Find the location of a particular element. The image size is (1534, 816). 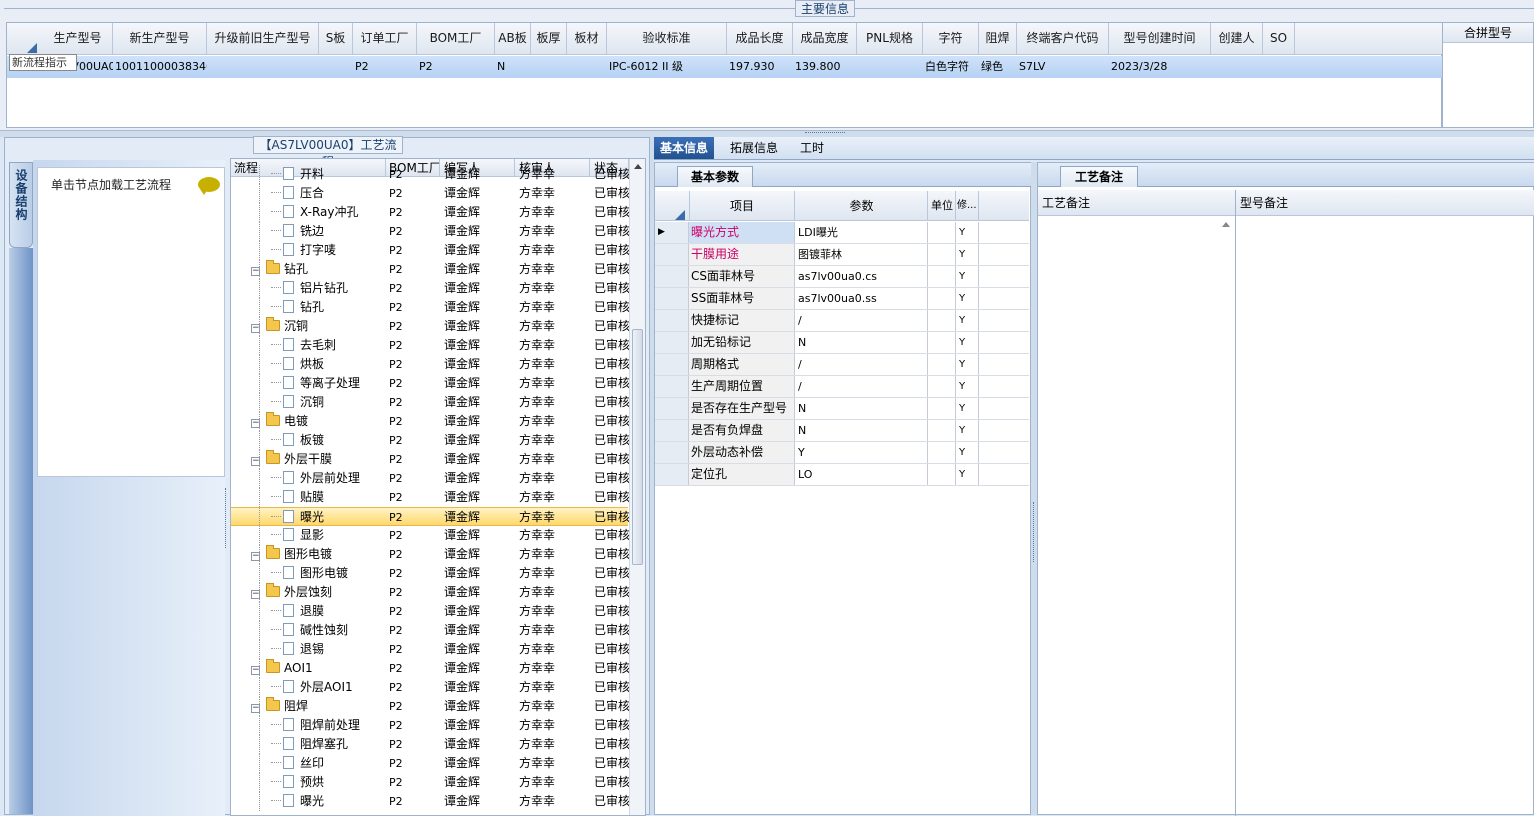

tree-node: 图形电镀 P2 谭金辉 方幸幸 已审核 is located at coordinates (430, 573).